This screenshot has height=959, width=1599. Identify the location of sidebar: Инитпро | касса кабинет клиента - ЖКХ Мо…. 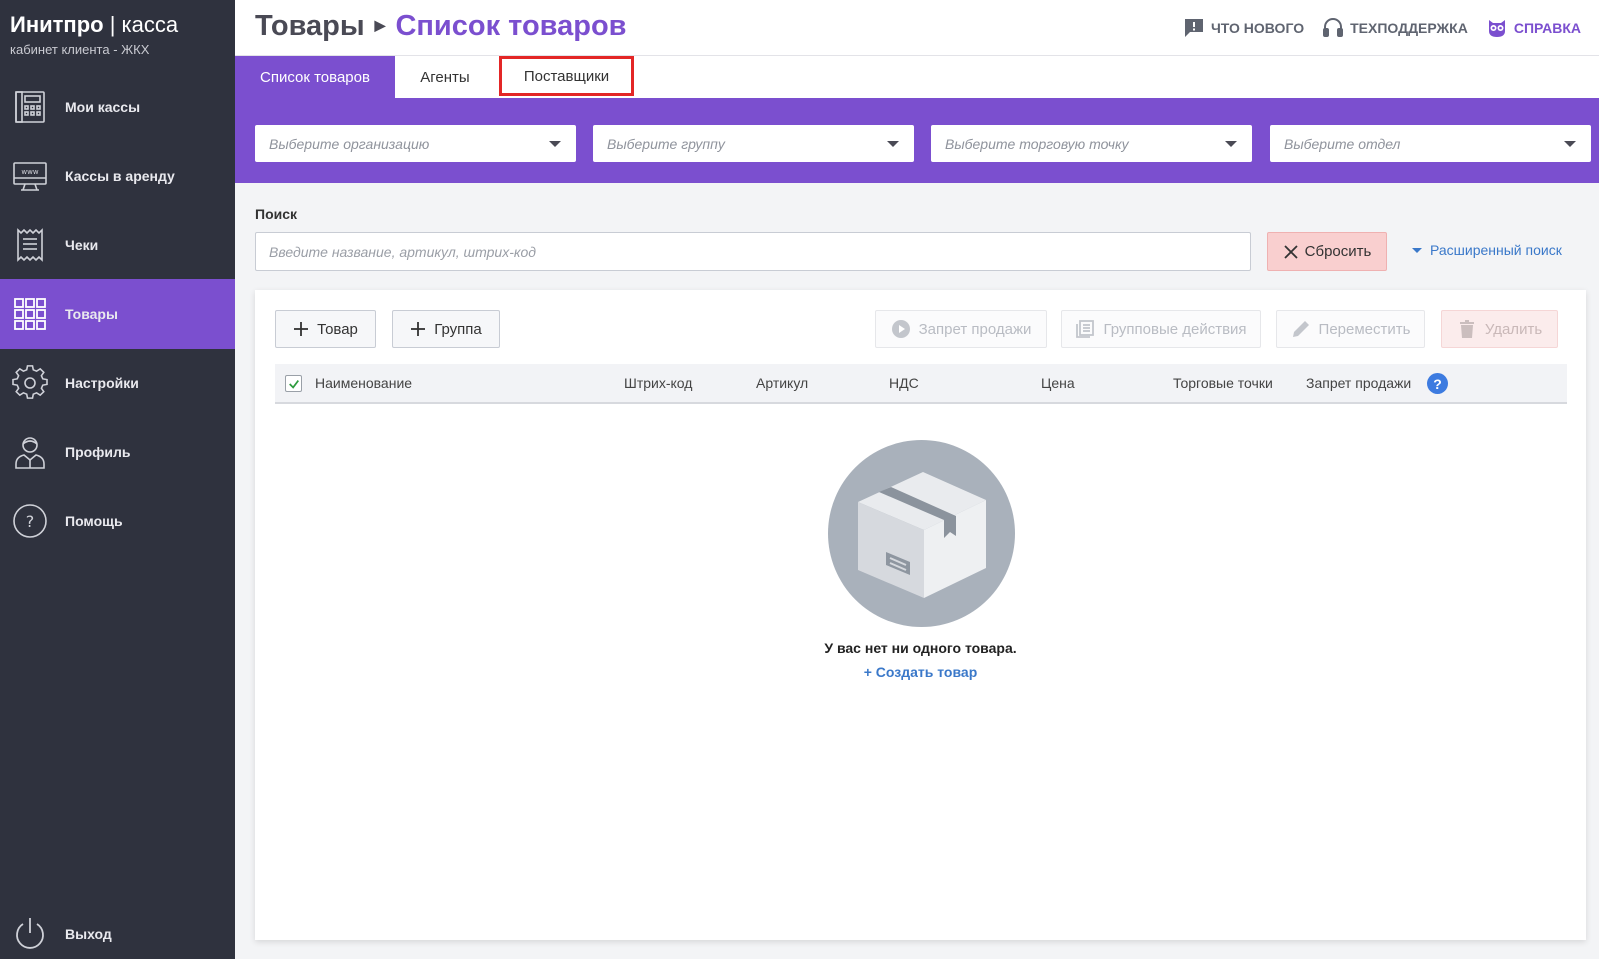
(117, 479).